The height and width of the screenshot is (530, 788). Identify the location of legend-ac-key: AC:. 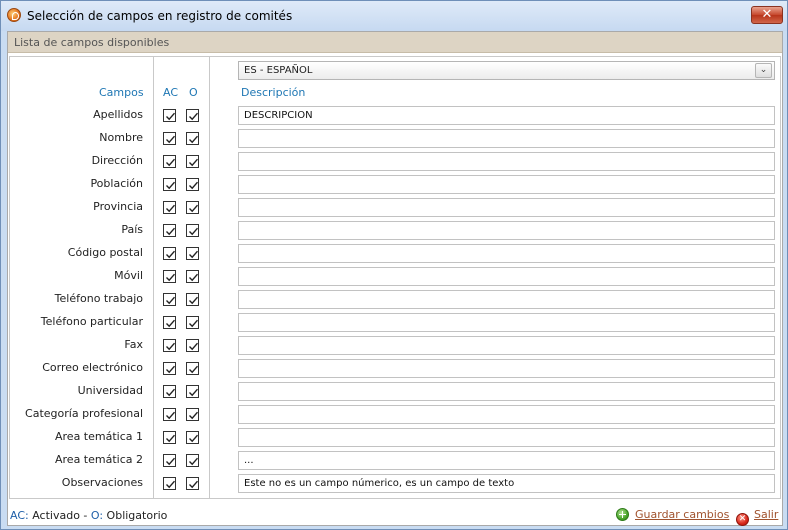
(19, 515).